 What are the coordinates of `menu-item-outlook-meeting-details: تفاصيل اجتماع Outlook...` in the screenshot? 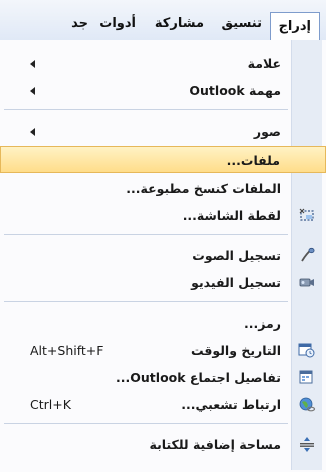 It's located at (163, 377).